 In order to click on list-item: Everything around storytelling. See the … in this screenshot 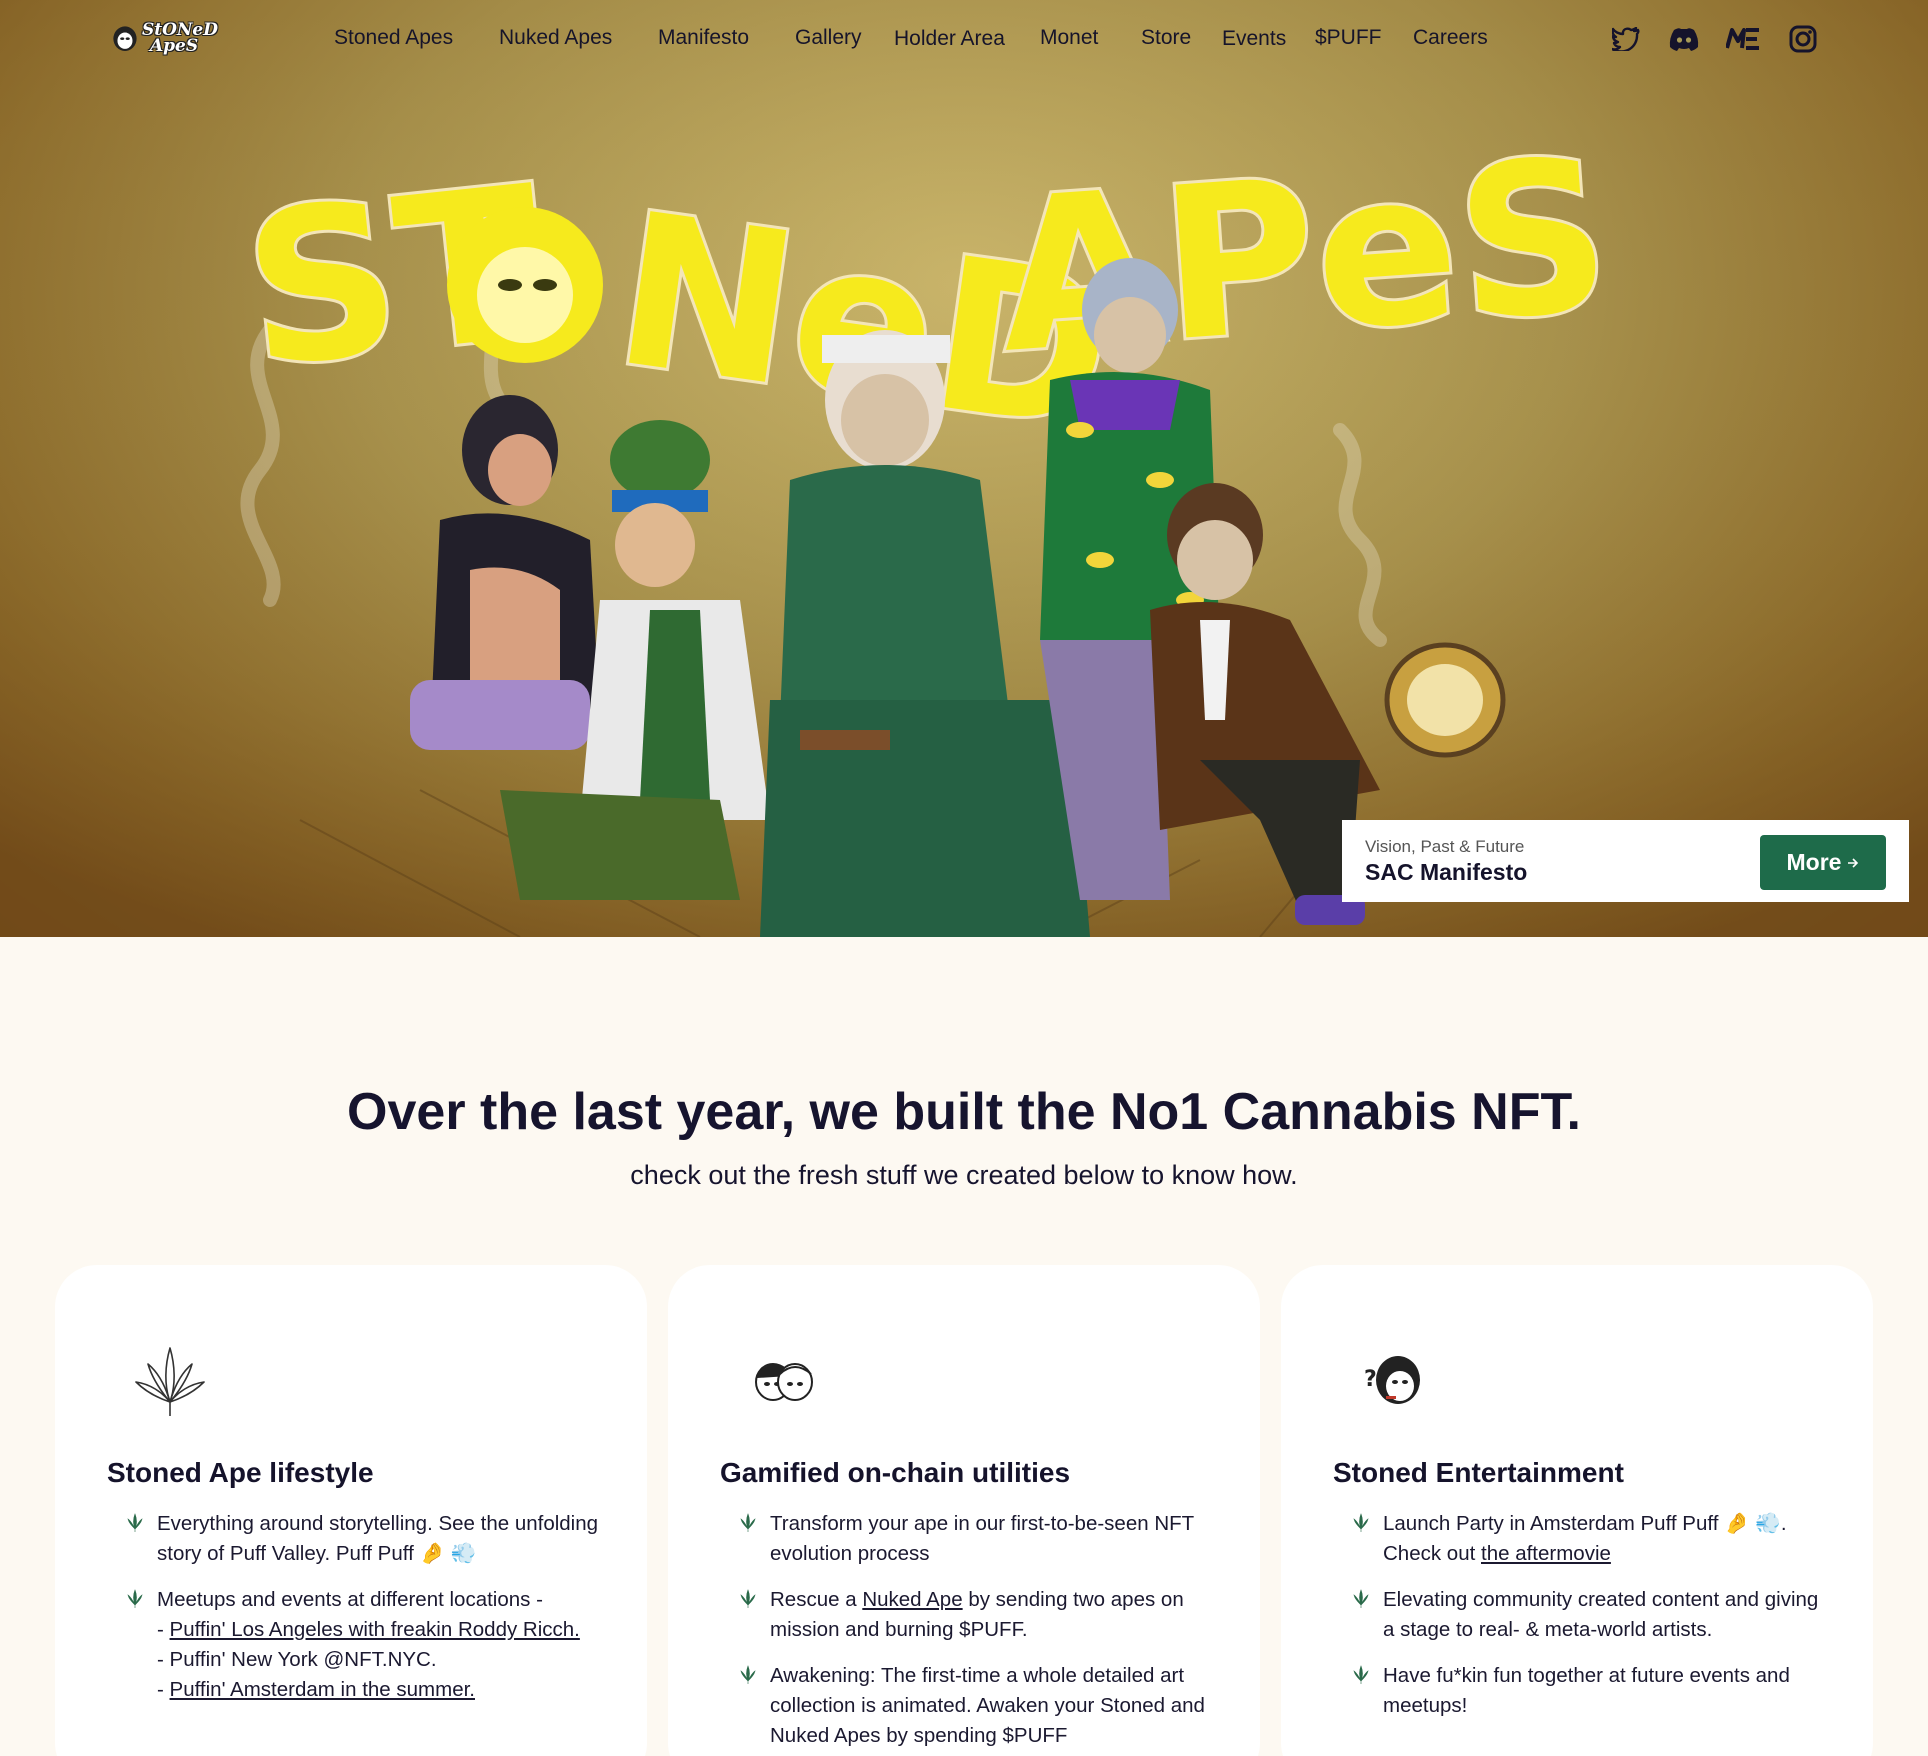, I will do `click(365, 1539)`.